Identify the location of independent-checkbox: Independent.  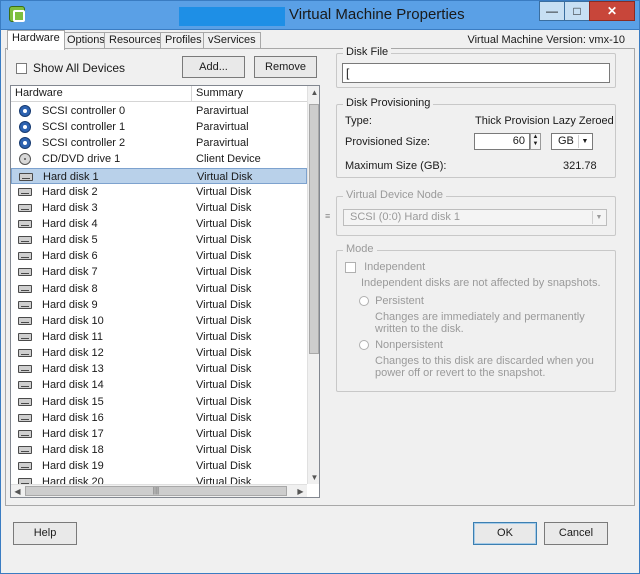
(385, 267).